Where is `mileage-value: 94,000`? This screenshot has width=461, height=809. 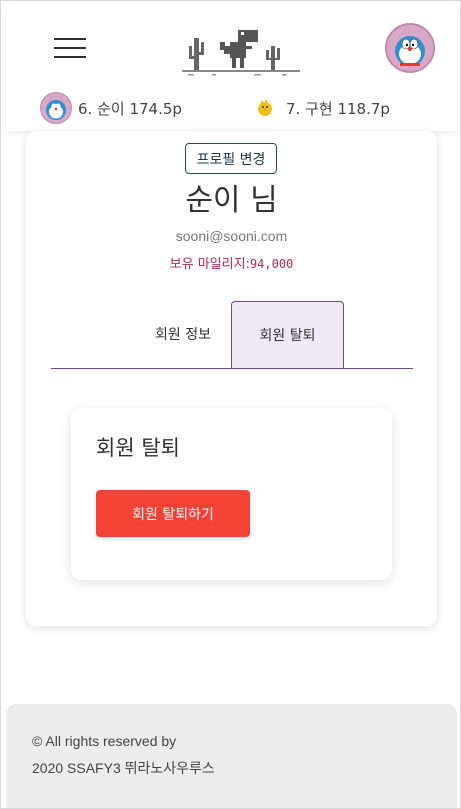
mileage-value: 94,000 is located at coordinates (271, 264).